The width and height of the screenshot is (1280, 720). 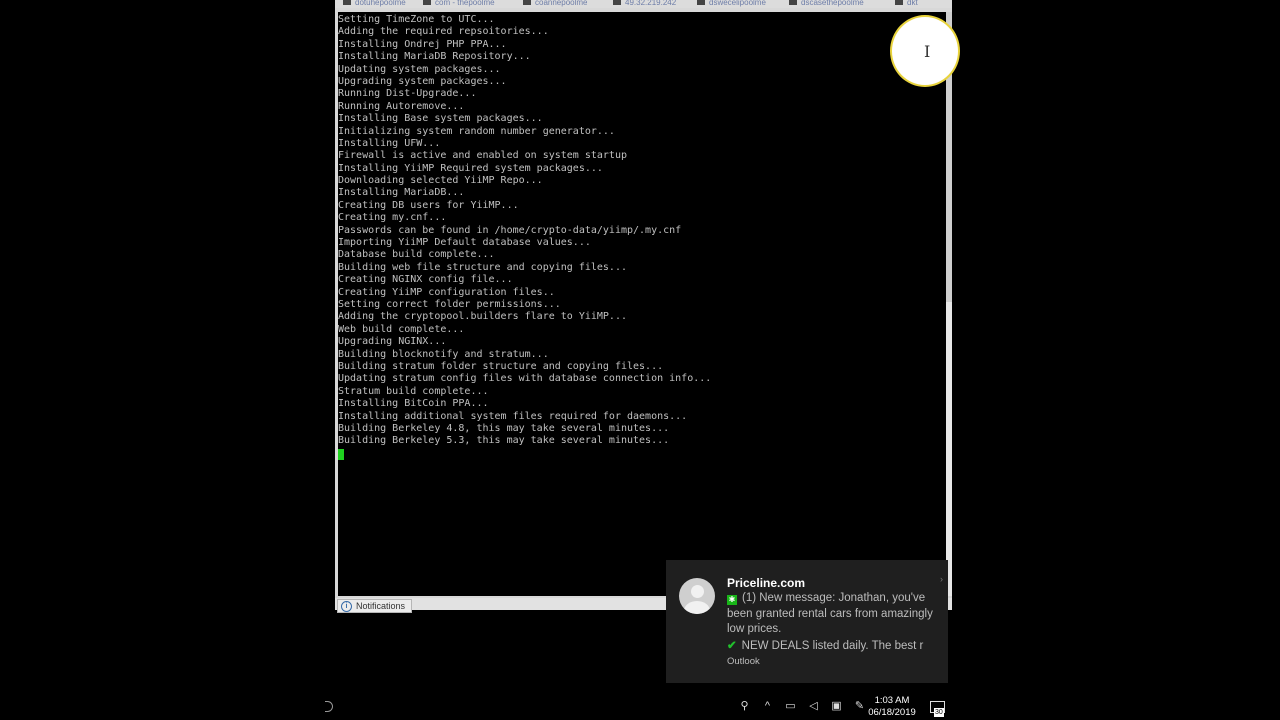 What do you see at coordinates (329, 706) in the screenshot?
I see `taskbar-edge-icon` at bounding box center [329, 706].